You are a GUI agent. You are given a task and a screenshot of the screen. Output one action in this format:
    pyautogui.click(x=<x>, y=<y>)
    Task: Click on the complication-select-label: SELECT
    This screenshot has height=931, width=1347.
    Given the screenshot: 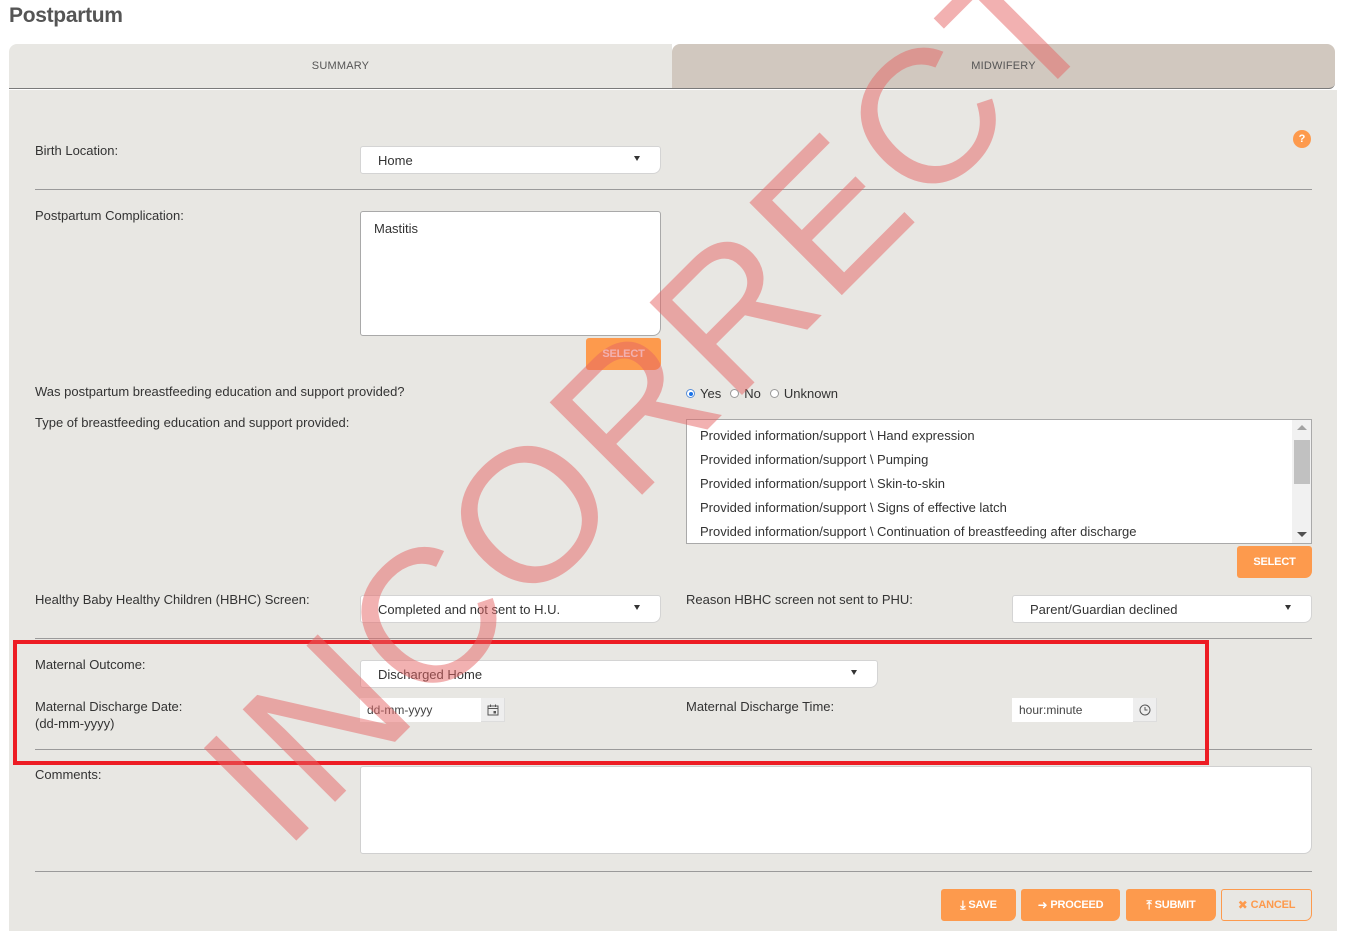 What is the action you would take?
    pyautogui.click(x=623, y=354)
    